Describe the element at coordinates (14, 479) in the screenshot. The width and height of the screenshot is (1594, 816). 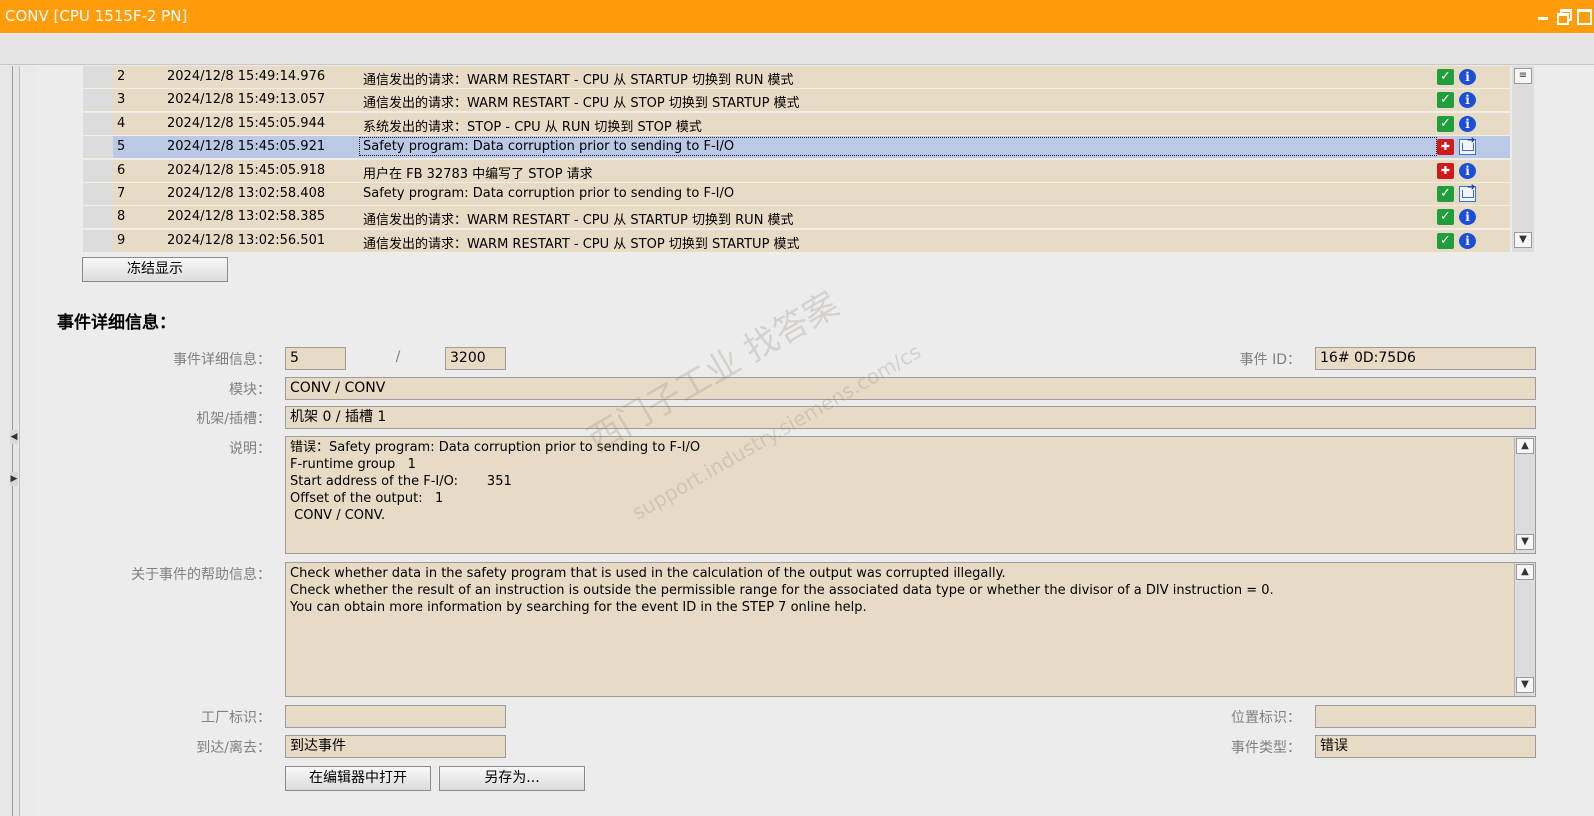
I see `expand-right-icon: ▶` at that location.